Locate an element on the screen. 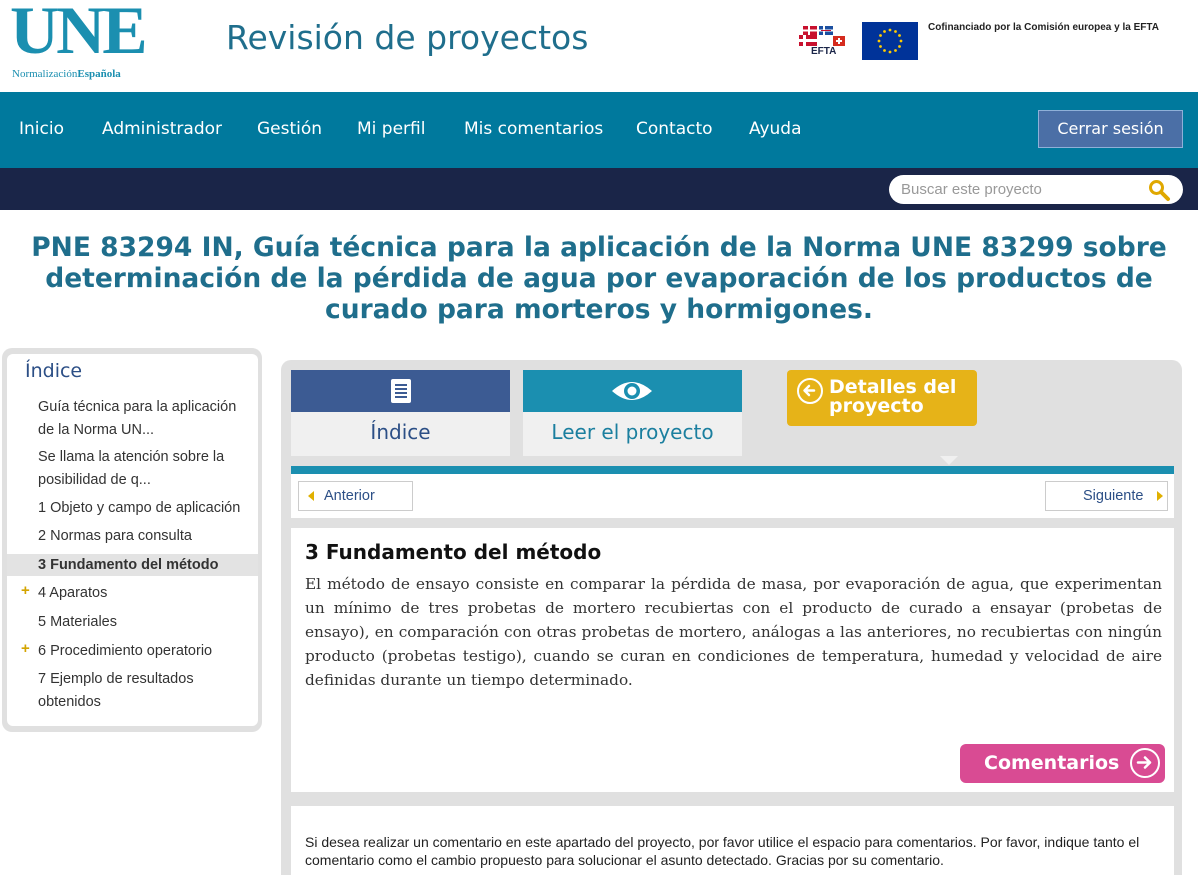 This screenshot has width=1198, height=875. svg-text: EFTA is located at coordinates (823, 51).